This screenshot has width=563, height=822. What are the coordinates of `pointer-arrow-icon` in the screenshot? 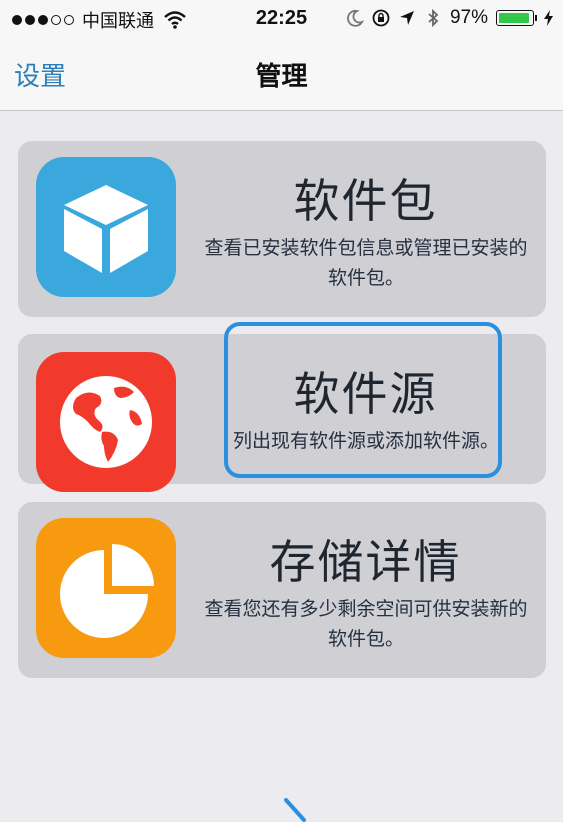 It's located at (295, 810).